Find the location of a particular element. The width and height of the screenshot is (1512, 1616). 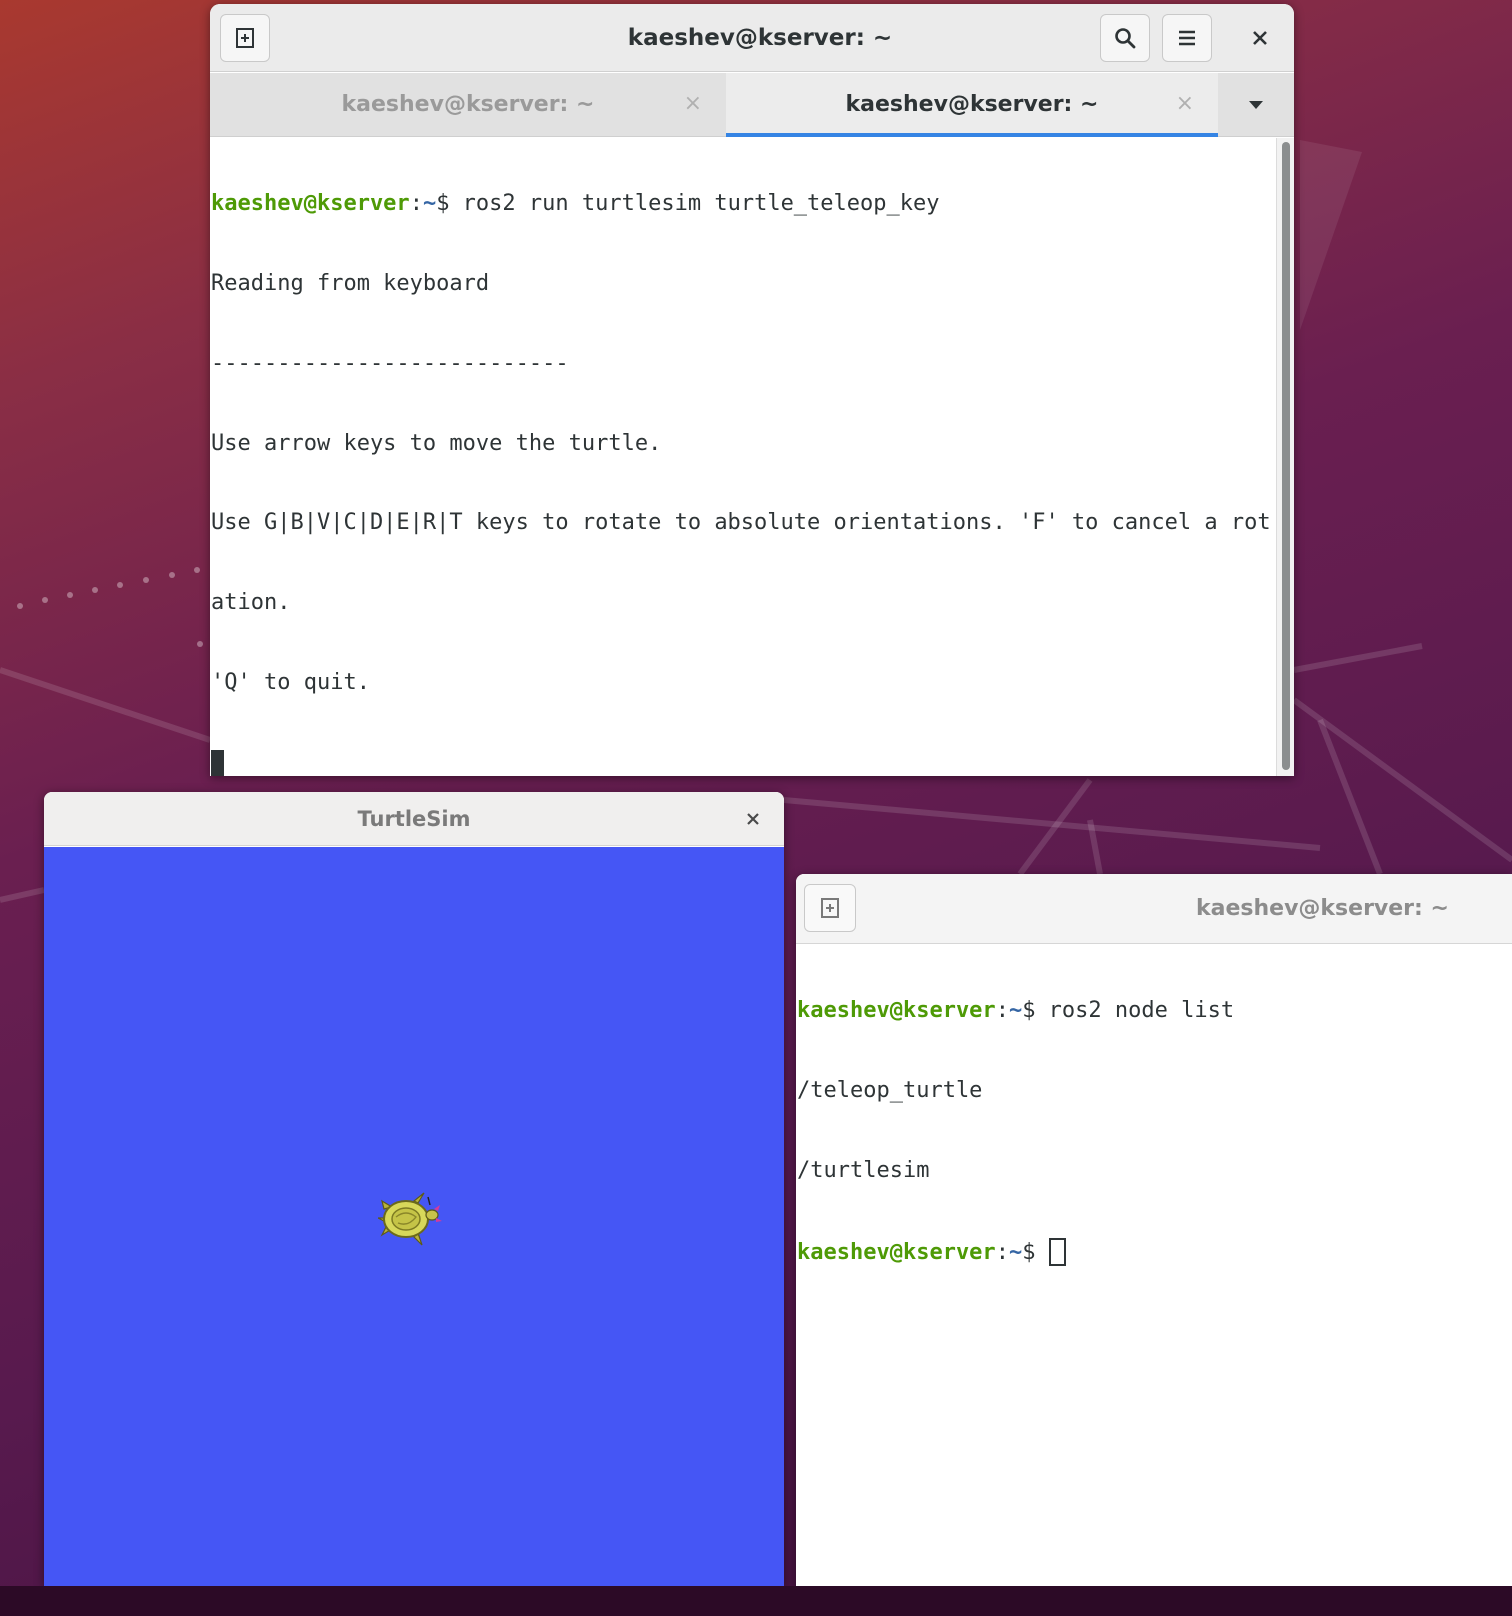

output-line: --------------------------- is located at coordinates (390, 363).